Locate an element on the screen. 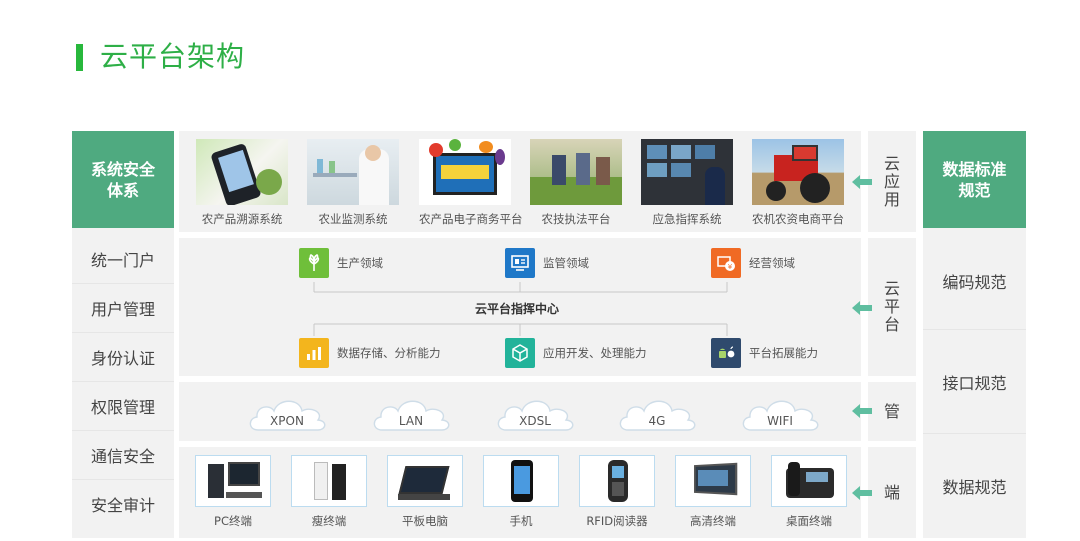  network-label: WIFI is located at coordinates (780, 421).